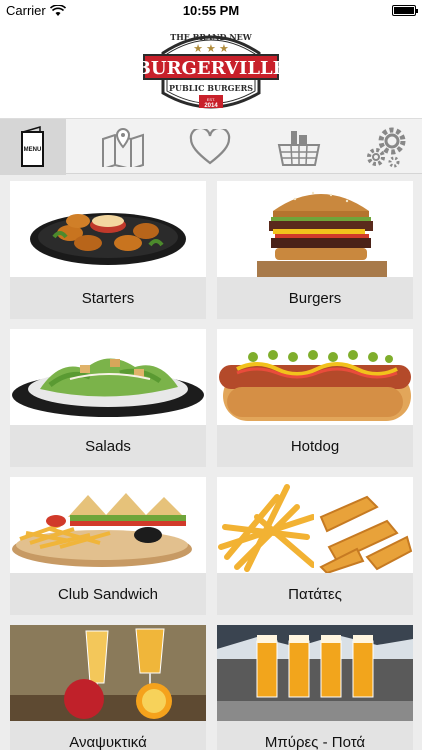 The width and height of the screenshot is (422, 750). I want to click on logo-year: 2014, so click(211, 106).